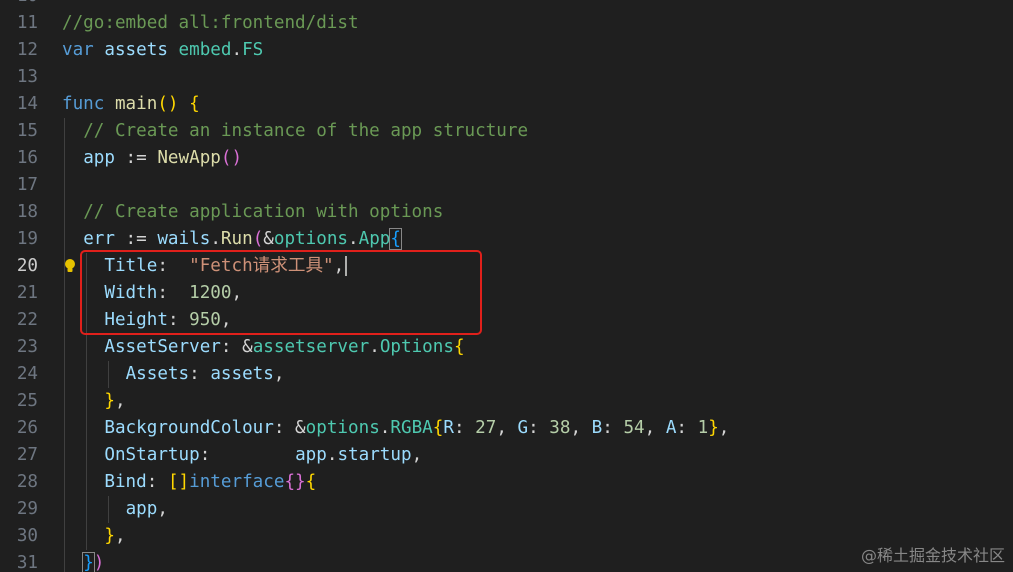 The height and width of the screenshot is (572, 1013). Describe the element at coordinates (506, 104) in the screenshot. I see `code-line: 14 func main() {` at that location.